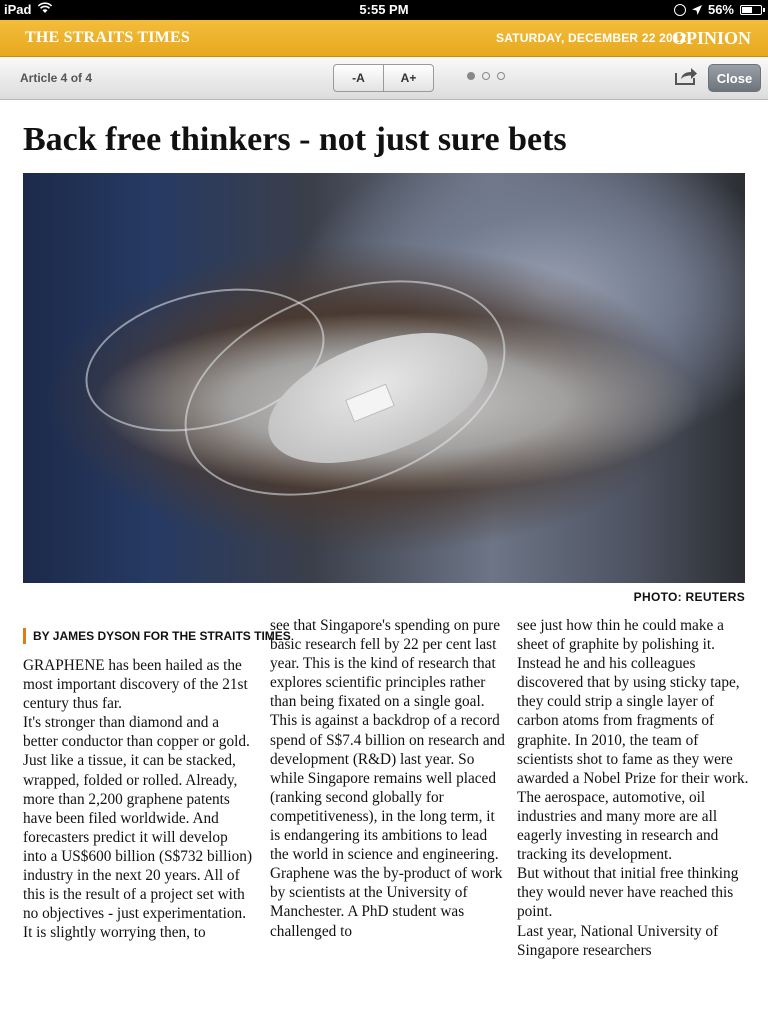 The height and width of the screenshot is (1024, 768). Describe the element at coordinates (696, 9) in the screenshot. I see `location-arrow-icon` at that location.